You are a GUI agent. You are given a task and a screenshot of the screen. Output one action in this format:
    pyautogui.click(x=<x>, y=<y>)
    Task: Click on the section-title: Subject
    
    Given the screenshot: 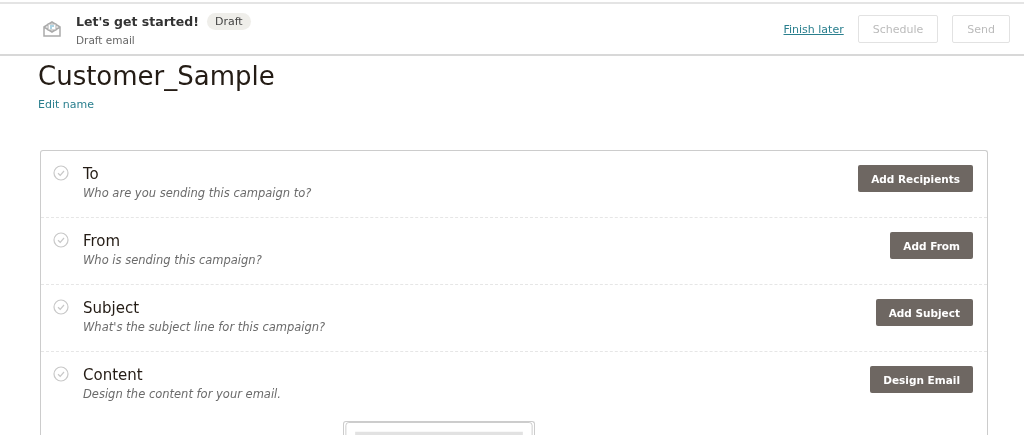 What is the action you would take?
    pyautogui.click(x=112, y=308)
    